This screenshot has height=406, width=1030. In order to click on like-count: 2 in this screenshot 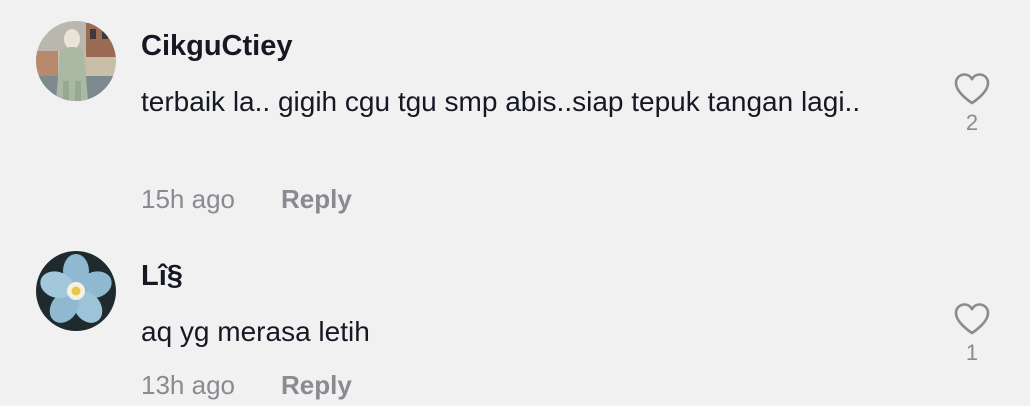, I will do `click(972, 122)`.